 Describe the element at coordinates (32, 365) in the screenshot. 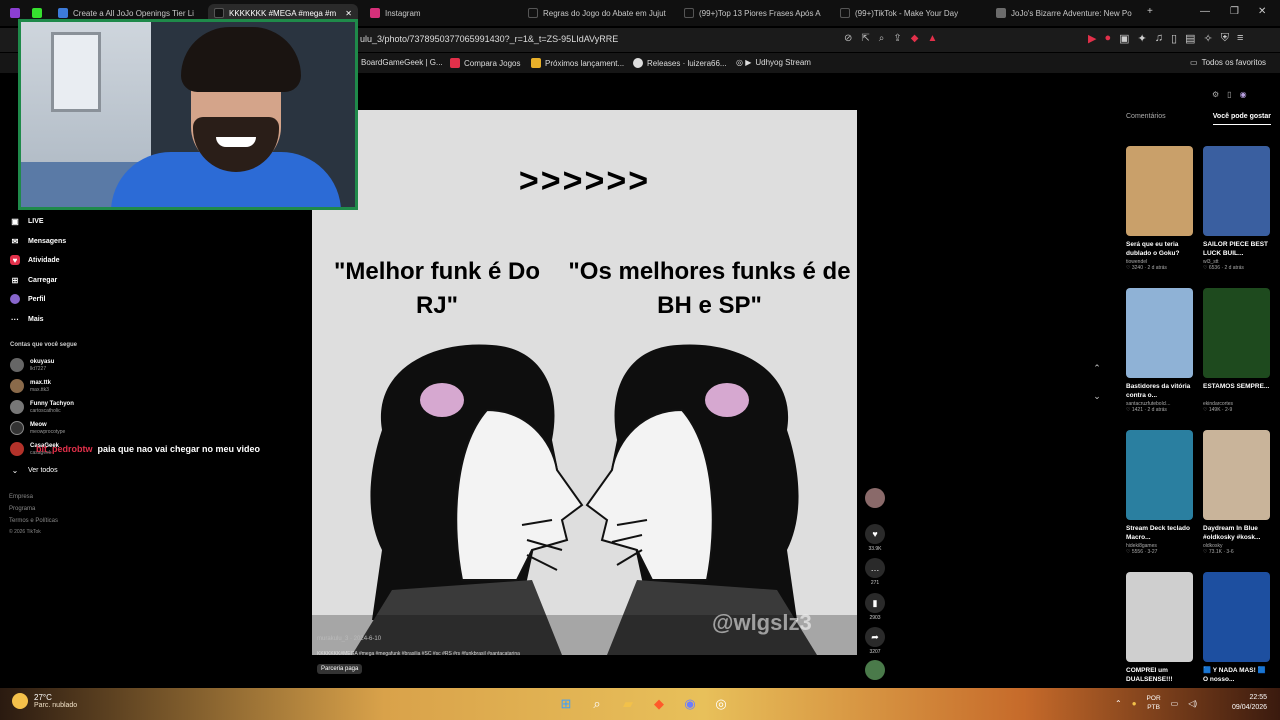

I see `account-item: okuyasu lkt7227` at that location.